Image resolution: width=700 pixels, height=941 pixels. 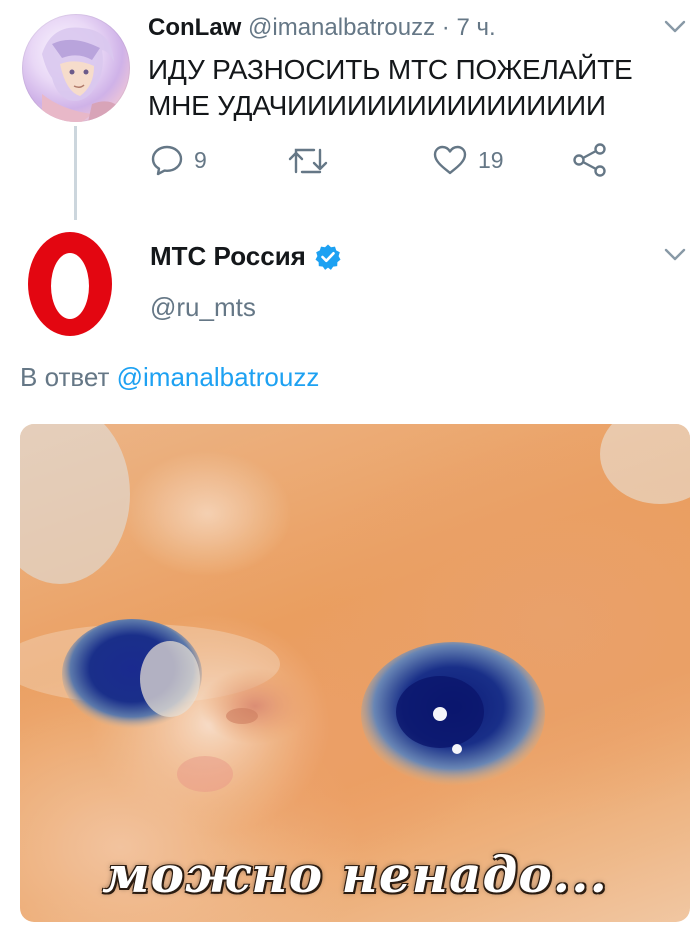 What do you see at coordinates (167, 160) in the screenshot?
I see `speech-bubble-icon` at bounding box center [167, 160].